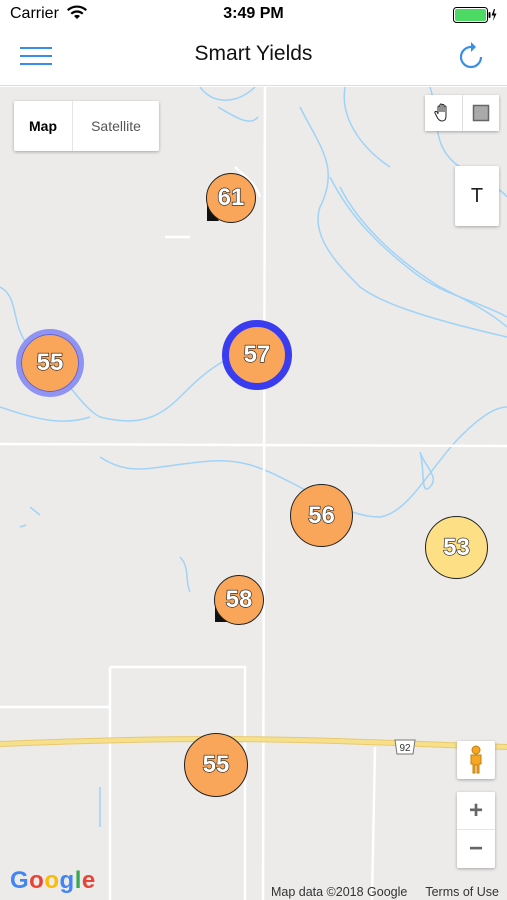  I want to click on refresh-button, so click(471, 56).